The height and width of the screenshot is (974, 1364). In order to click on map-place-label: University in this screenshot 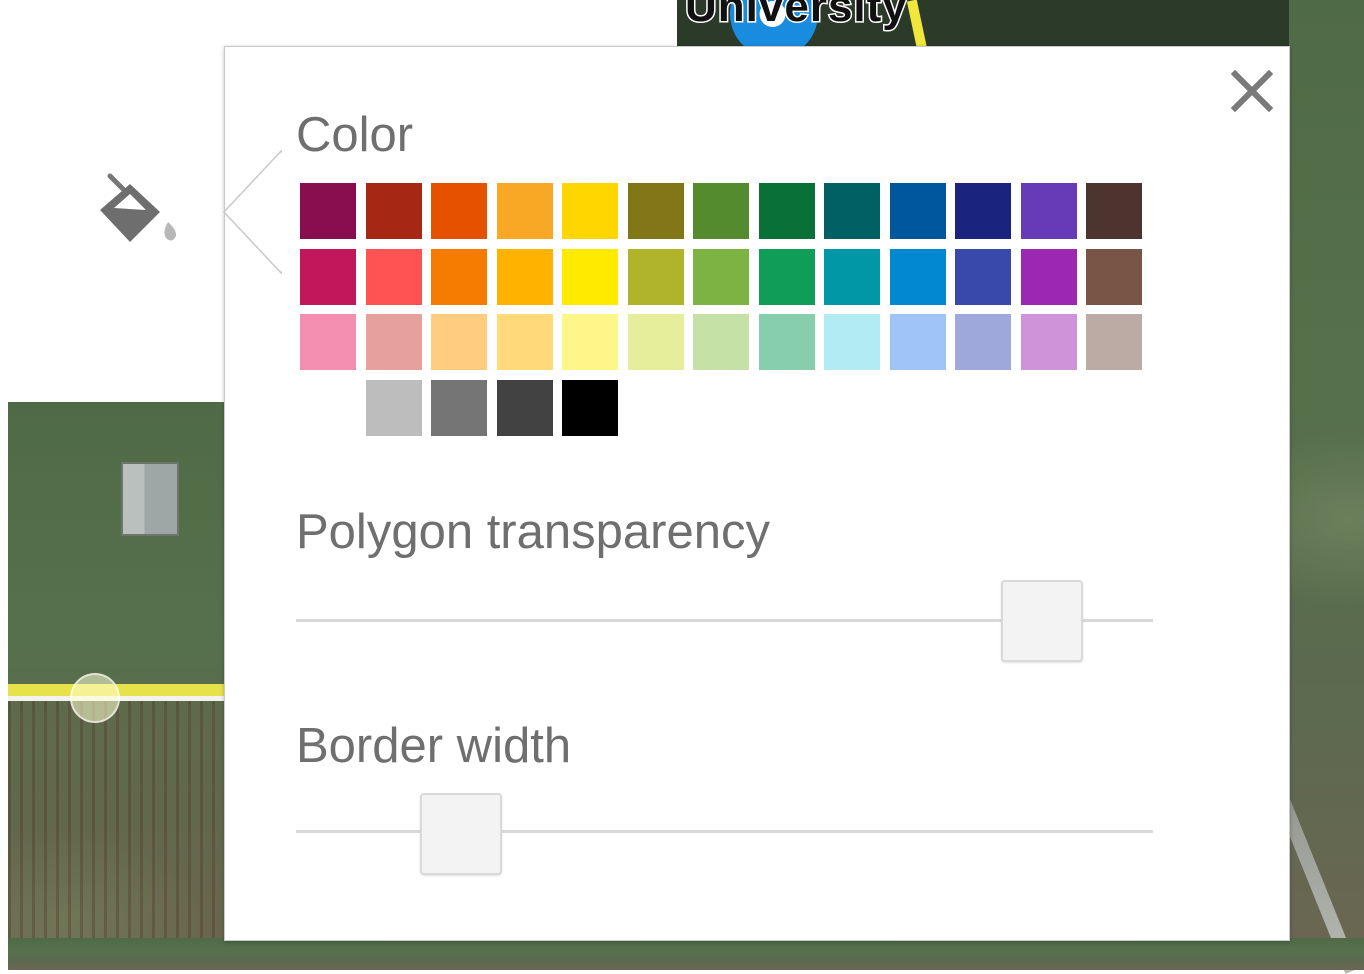, I will do `click(796, 16)`.